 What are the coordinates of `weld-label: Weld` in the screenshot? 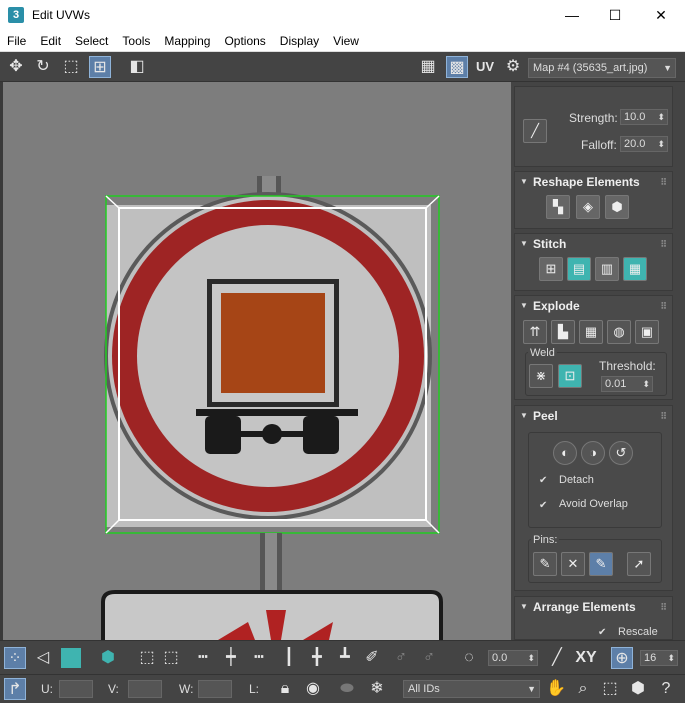 It's located at (542, 353).